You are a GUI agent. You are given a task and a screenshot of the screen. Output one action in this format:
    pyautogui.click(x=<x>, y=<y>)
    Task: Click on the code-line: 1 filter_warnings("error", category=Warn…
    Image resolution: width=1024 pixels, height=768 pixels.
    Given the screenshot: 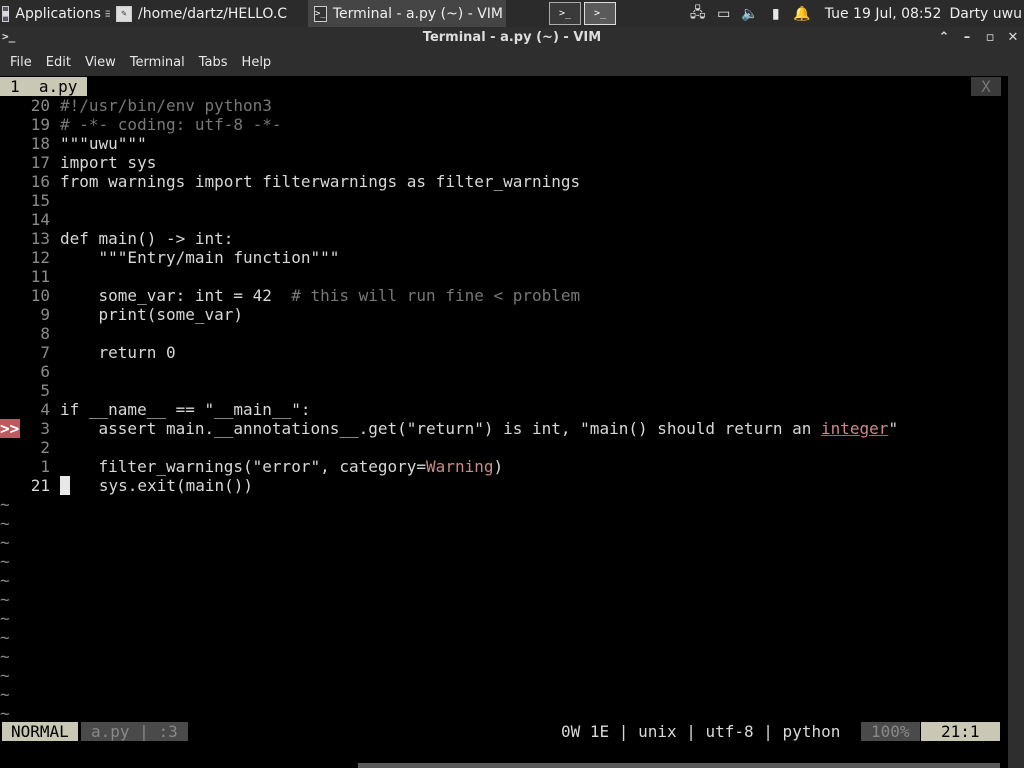 What is the action you would take?
    pyautogui.click(x=251, y=466)
    